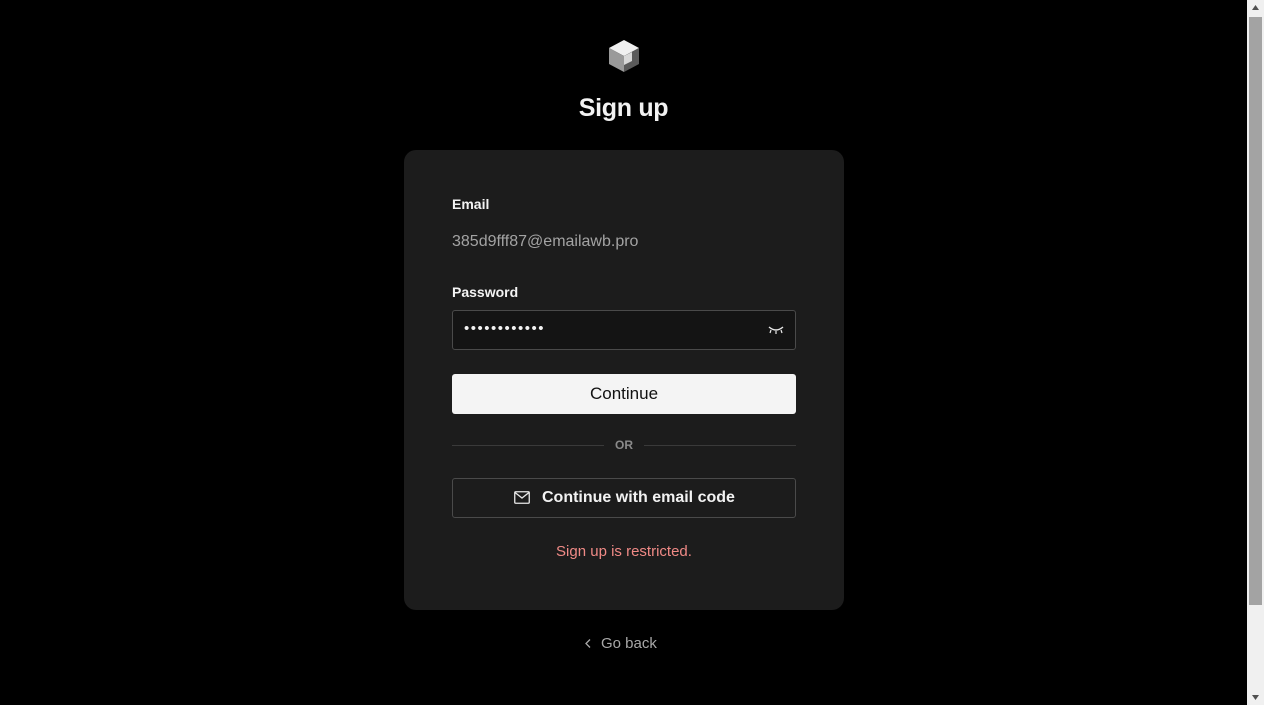 Image resolution: width=1264 pixels, height=705 pixels. What do you see at coordinates (1255, 696) in the screenshot?
I see `scroll-down-arrow-icon` at bounding box center [1255, 696].